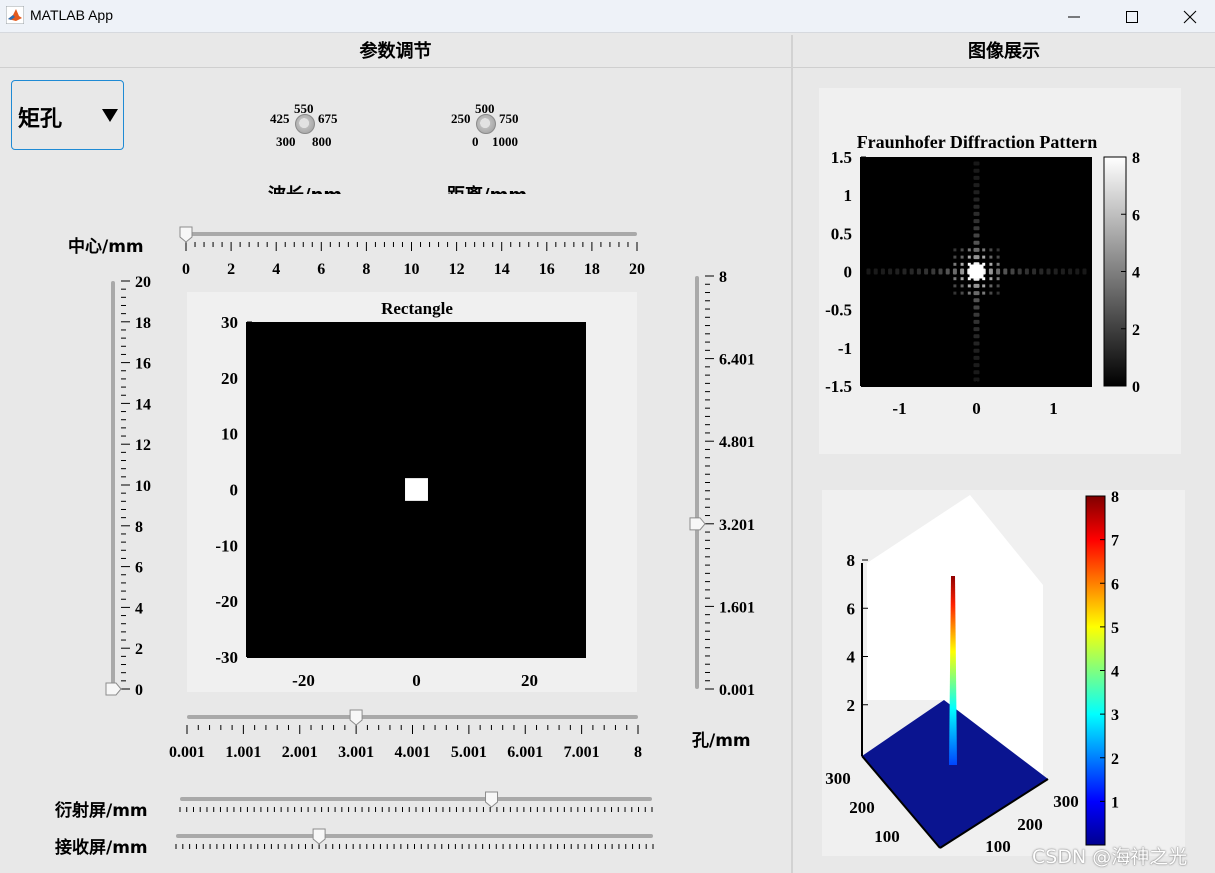  I want to click on surface-ztick-label: 2, so click(851, 705).